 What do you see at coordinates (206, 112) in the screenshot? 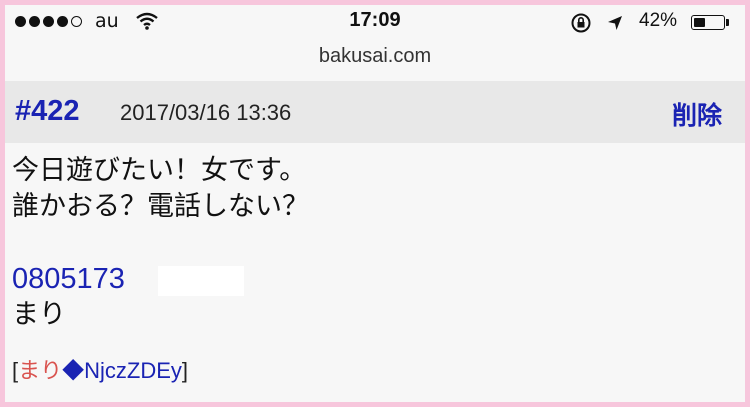
I see `post-date: 2017/03/16 13:36` at bounding box center [206, 112].